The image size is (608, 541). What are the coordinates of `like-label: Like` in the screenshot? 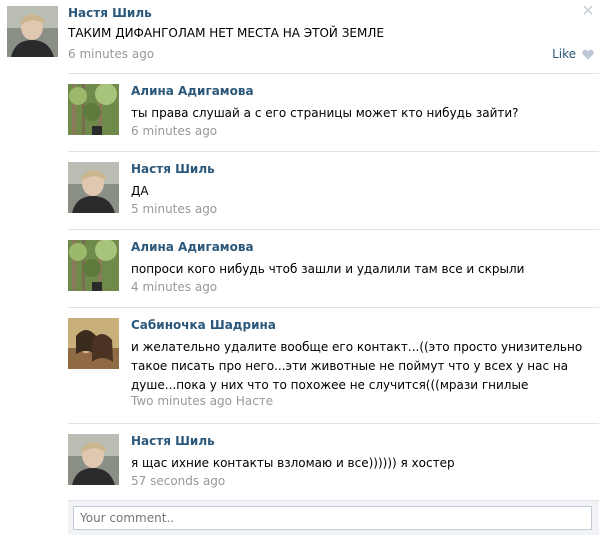 It's located at (564, 54).